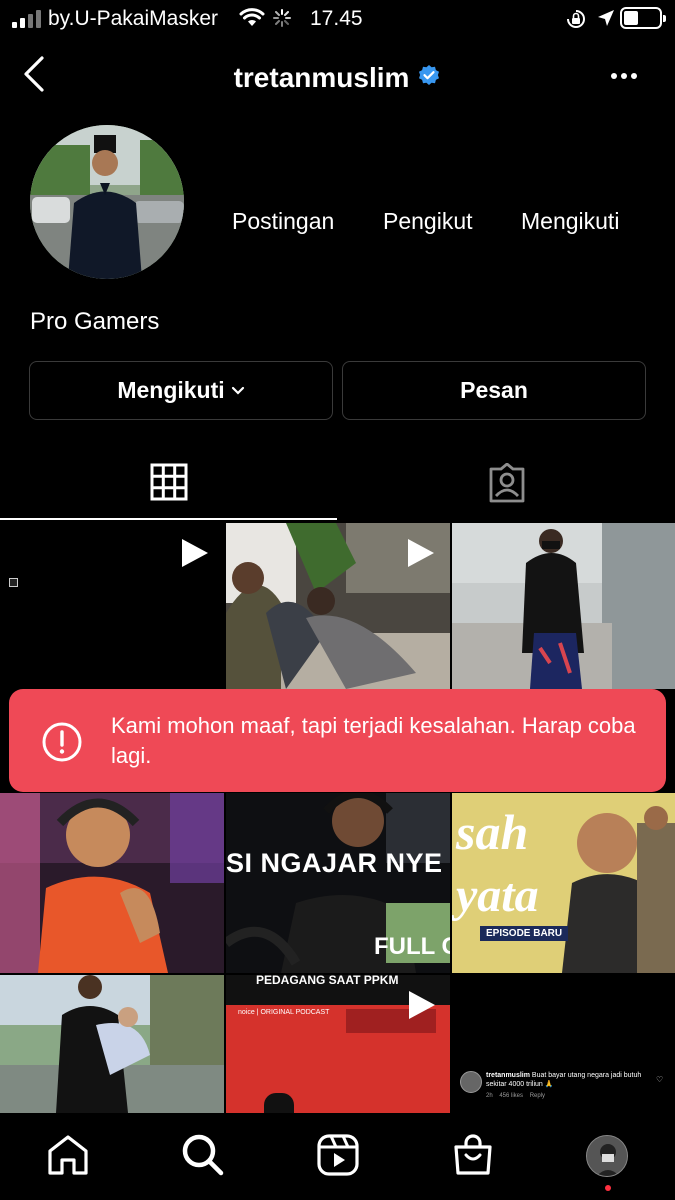 The image size is (675, 1200). What do you see at coordinates (607, 1156) in the screenshot?
I see `profile-nav-avatar` at bounding box center [607, 1156].